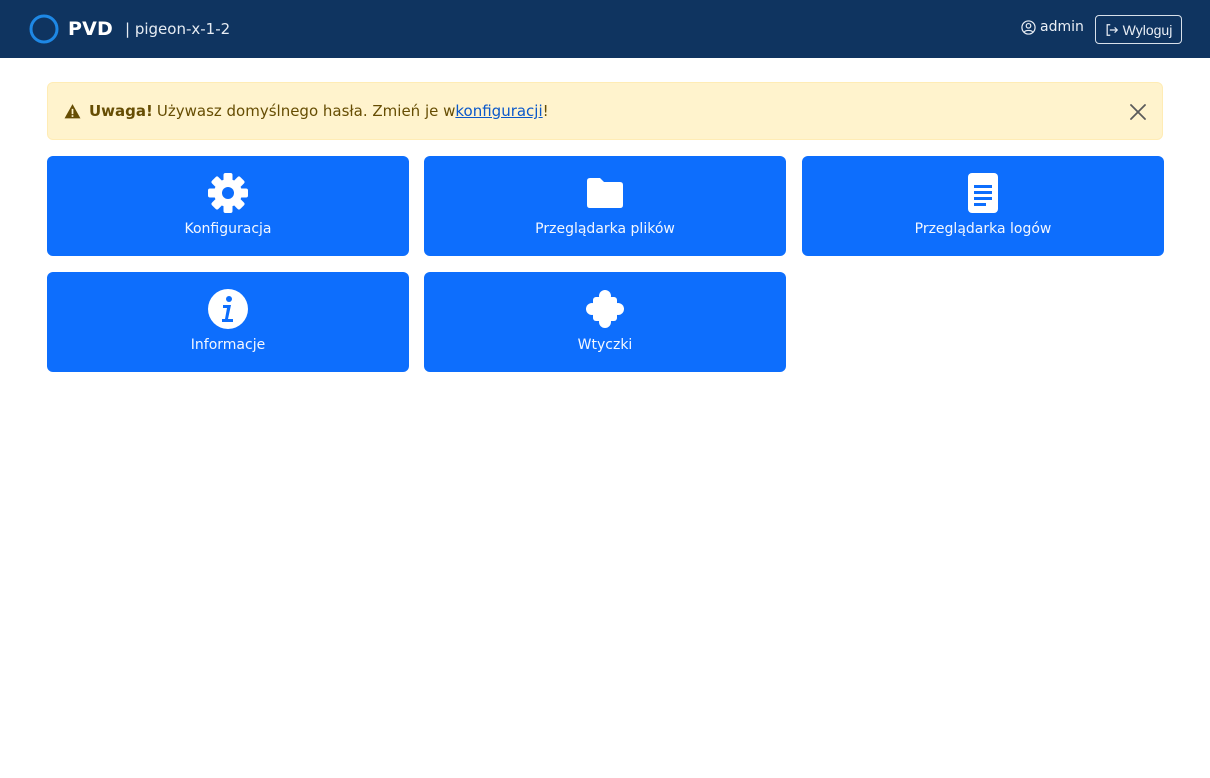  I want to click on tile-label: Wtyczki, so click(605, 345).